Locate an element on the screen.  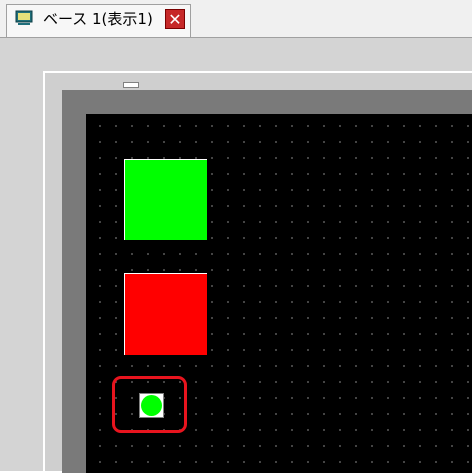
red-switch is located at coordinates (165, 314).